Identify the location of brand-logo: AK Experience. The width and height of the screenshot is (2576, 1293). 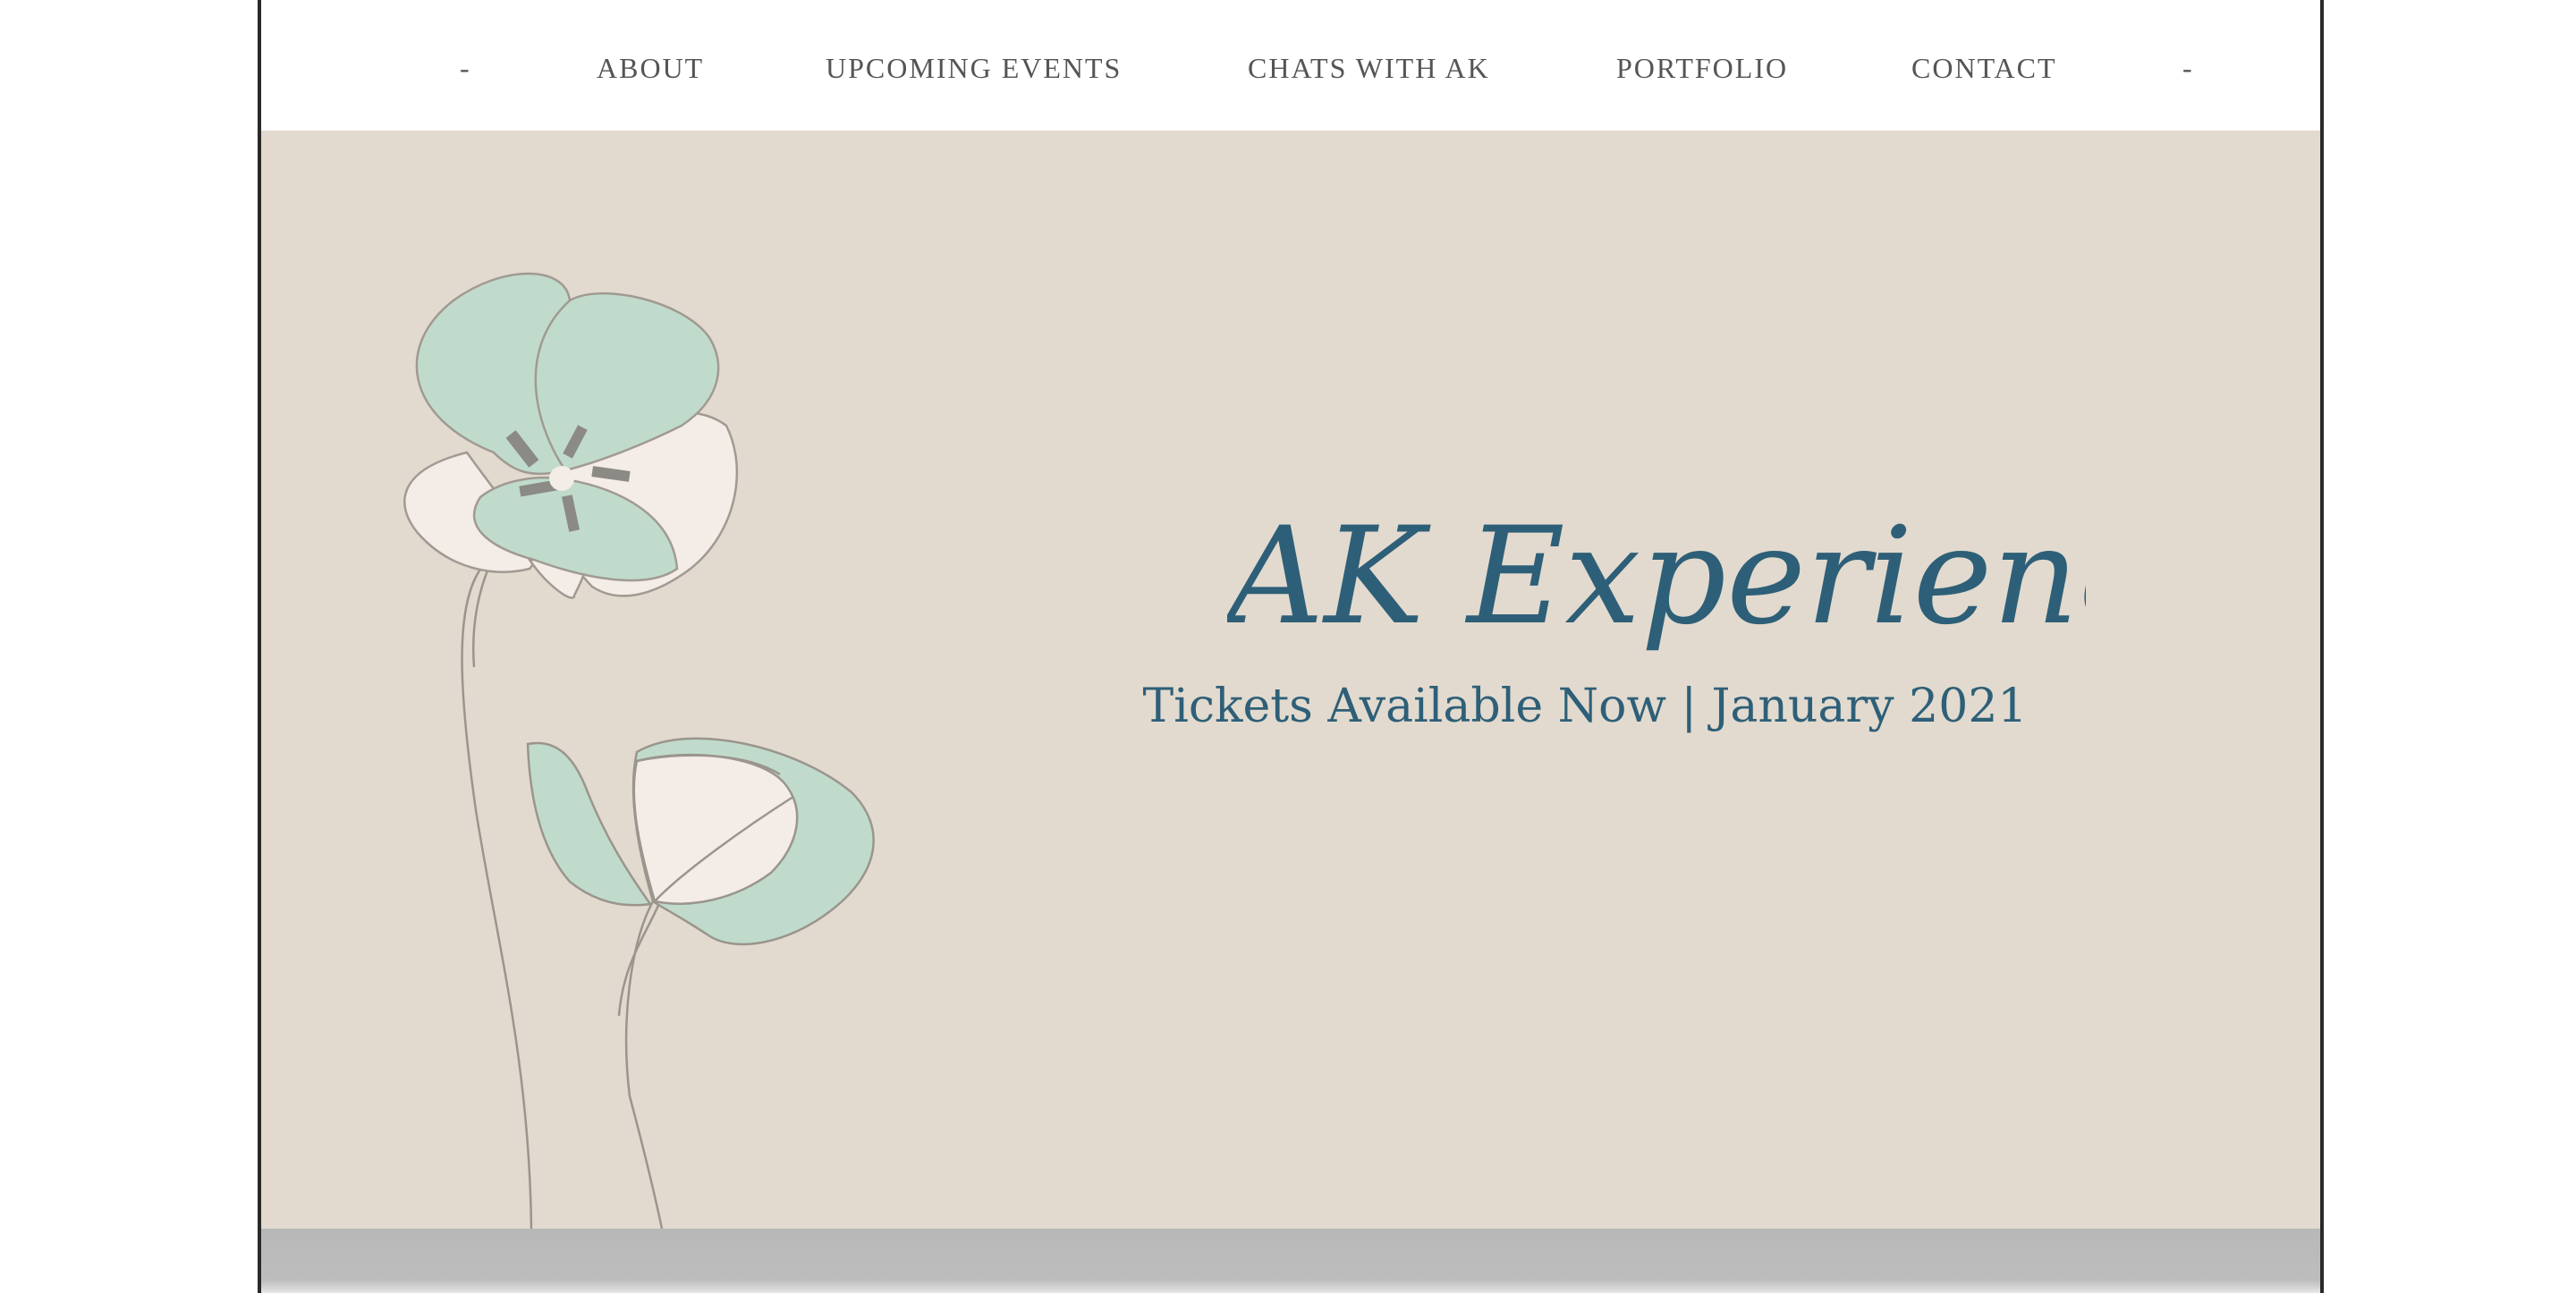
(1724, 567).